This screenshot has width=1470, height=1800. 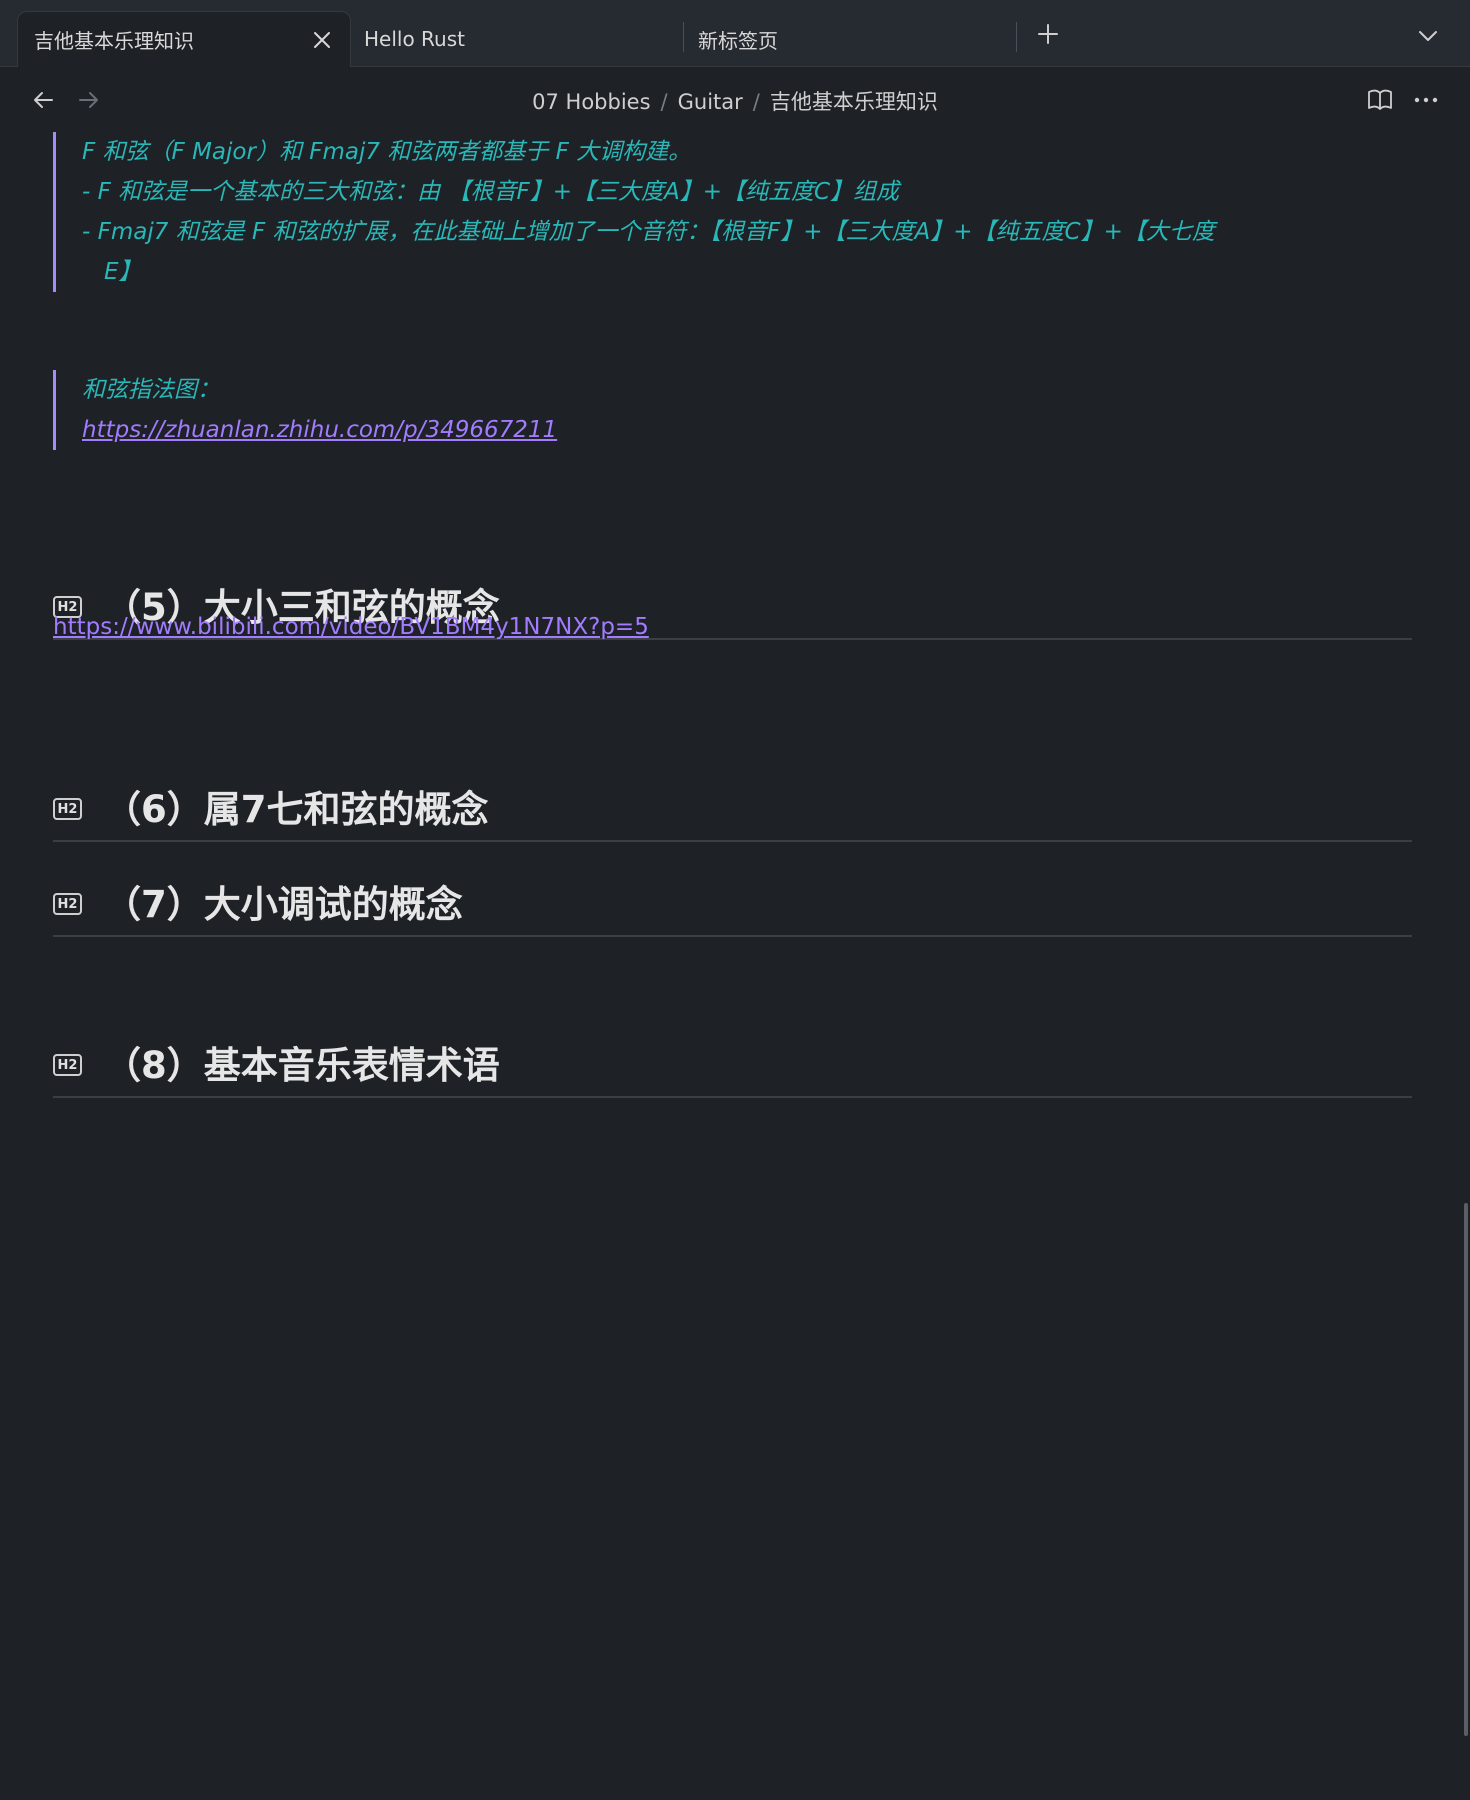 I want to click on callout-line: E】, so click(x=123, y=272).